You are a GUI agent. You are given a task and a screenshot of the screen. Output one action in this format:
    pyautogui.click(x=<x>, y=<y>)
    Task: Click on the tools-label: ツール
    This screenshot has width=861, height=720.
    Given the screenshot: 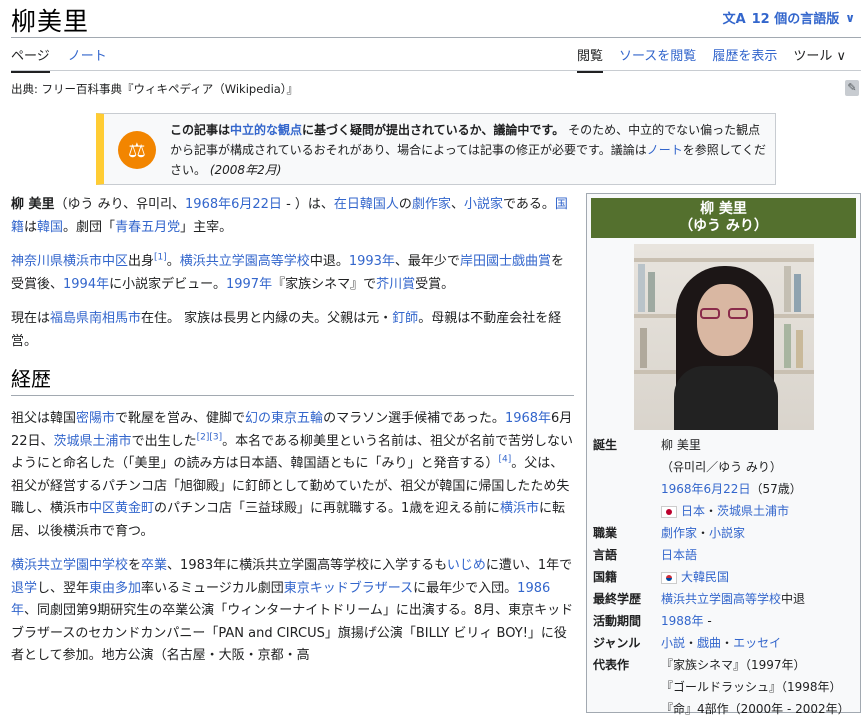 What is the action you would take?
    pyautogui.click(x=813, y=56)
    